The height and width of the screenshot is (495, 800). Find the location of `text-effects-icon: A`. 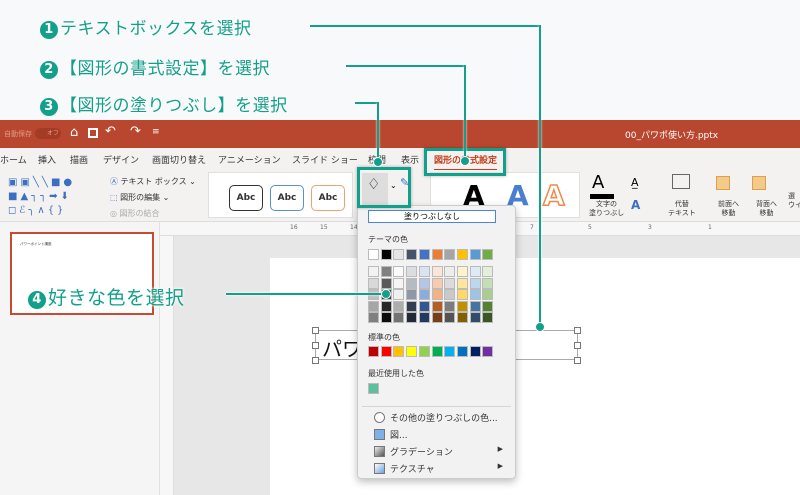

text-effects-icon: A is located at coordinates (635, 205).